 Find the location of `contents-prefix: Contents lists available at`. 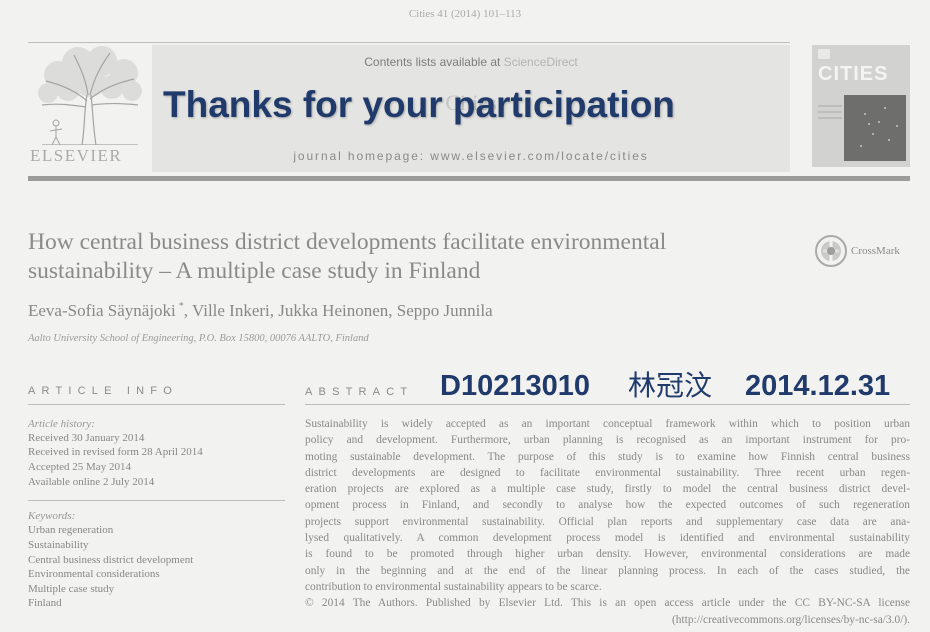

contents-prefix: Contents lists available at is located at coordinates (432, 62).